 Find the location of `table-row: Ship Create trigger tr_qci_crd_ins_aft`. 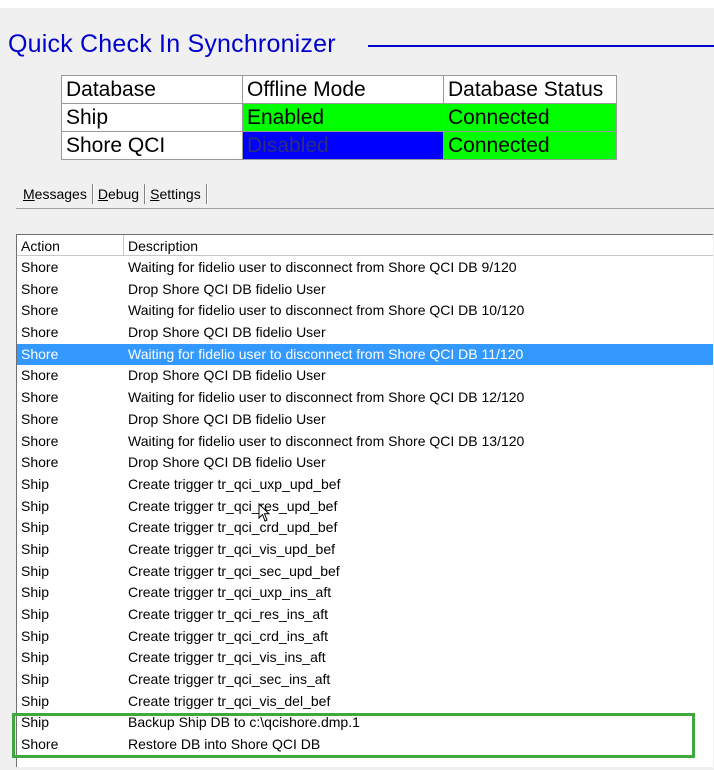

table-row: Ship Create trigger tr_qci_crd_ins_aft is located at coordinates (365, 637).